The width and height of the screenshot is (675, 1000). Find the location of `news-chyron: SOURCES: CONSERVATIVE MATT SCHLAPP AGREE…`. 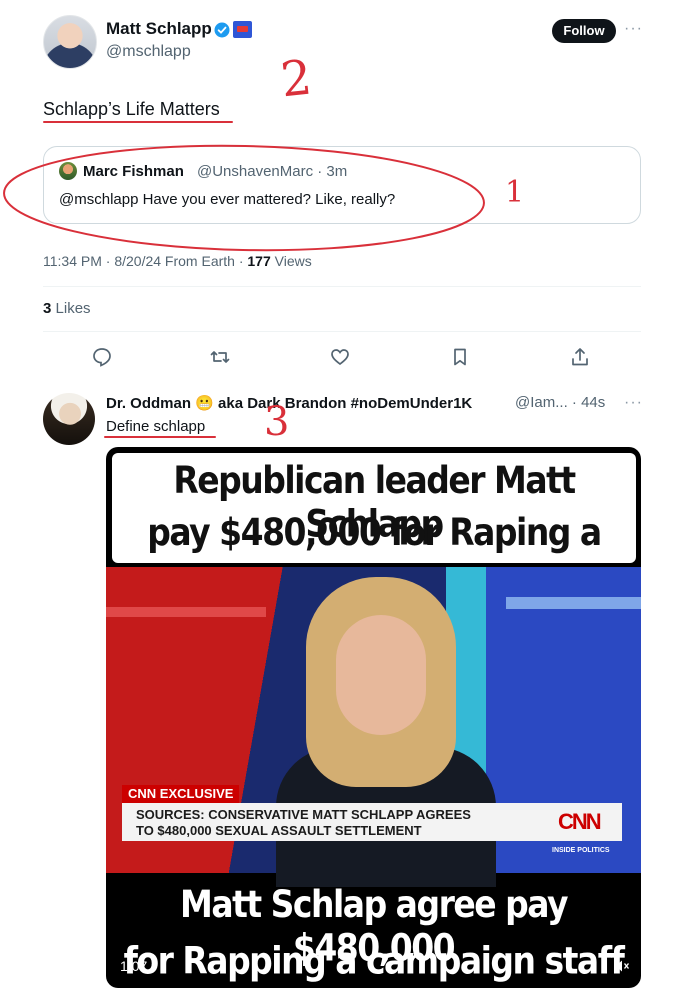

news-chyron: SOURCES: CONSERVATIVE MATT SCHLAPP AGREE… is located at coordinates (372, 822).